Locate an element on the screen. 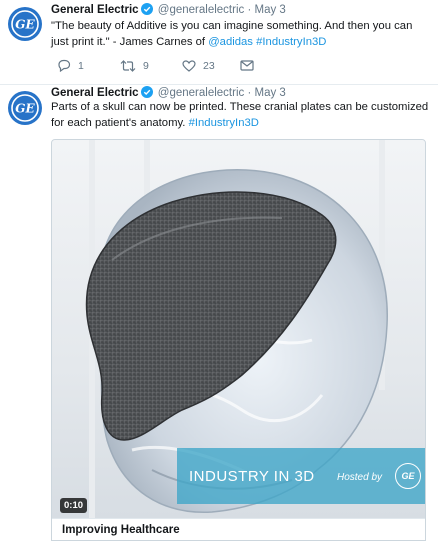 The height and width of the screenshot is (541, 438). retweet-icon is located at coordinates (128, 65).